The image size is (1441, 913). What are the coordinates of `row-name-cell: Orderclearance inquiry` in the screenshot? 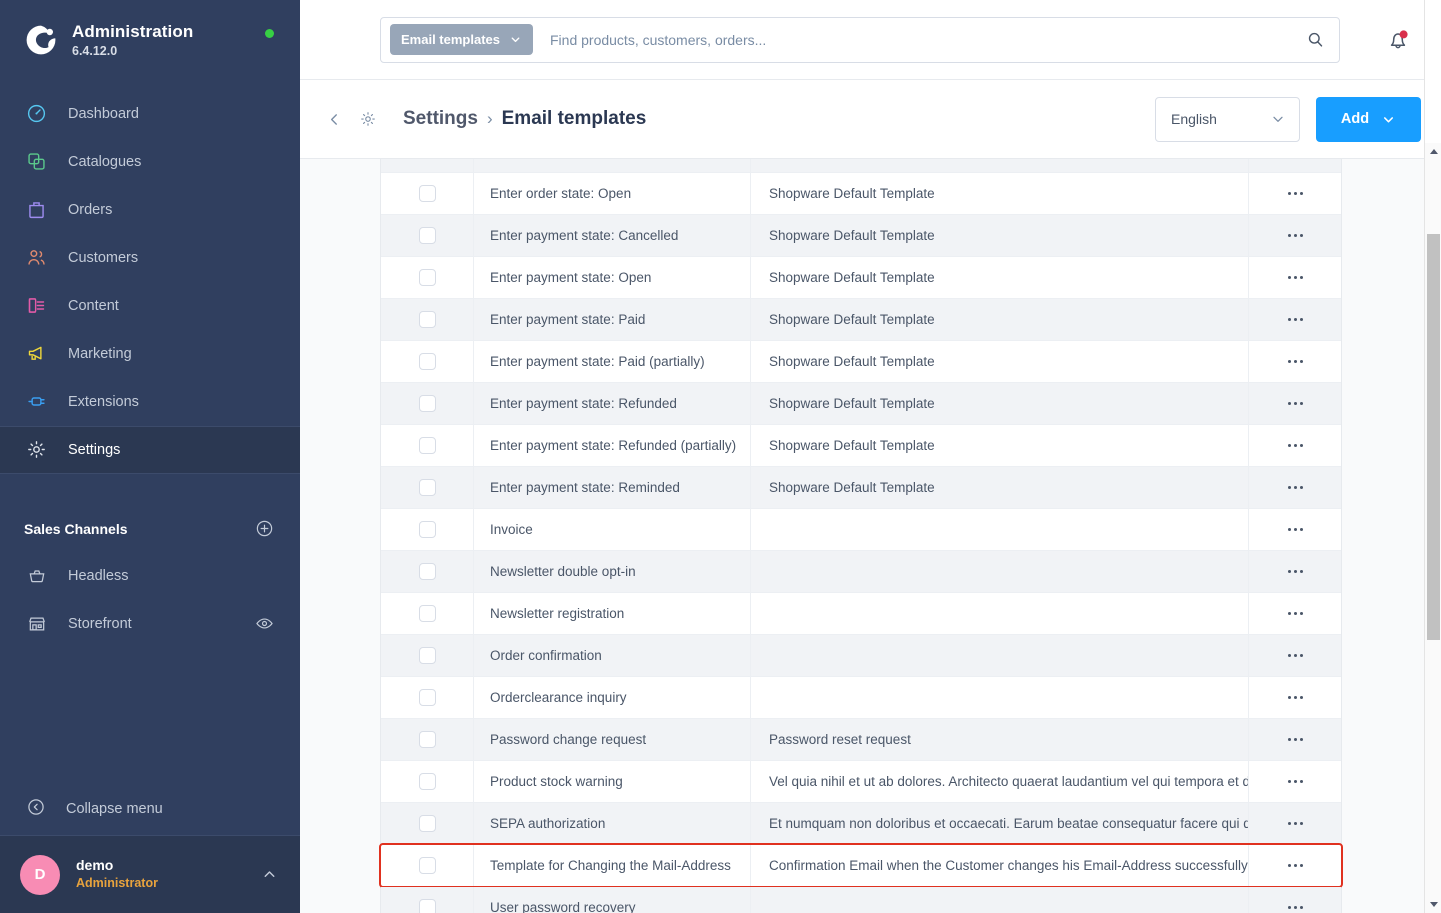 It's located at (612, 697).